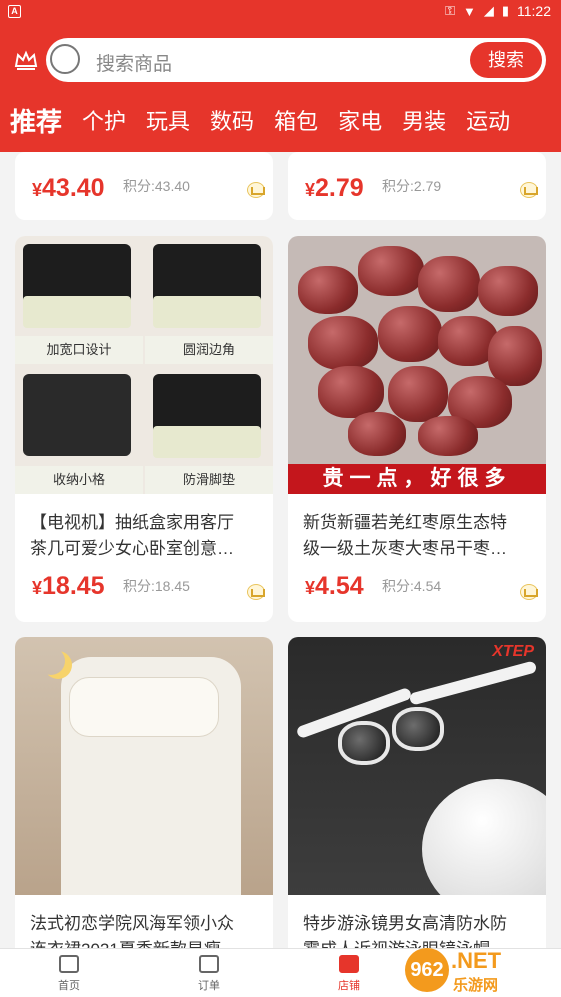 This screenshot has height=997, width=561. I want to click on product-card: ¥2.79 积分:2.79, so click(417, 186).